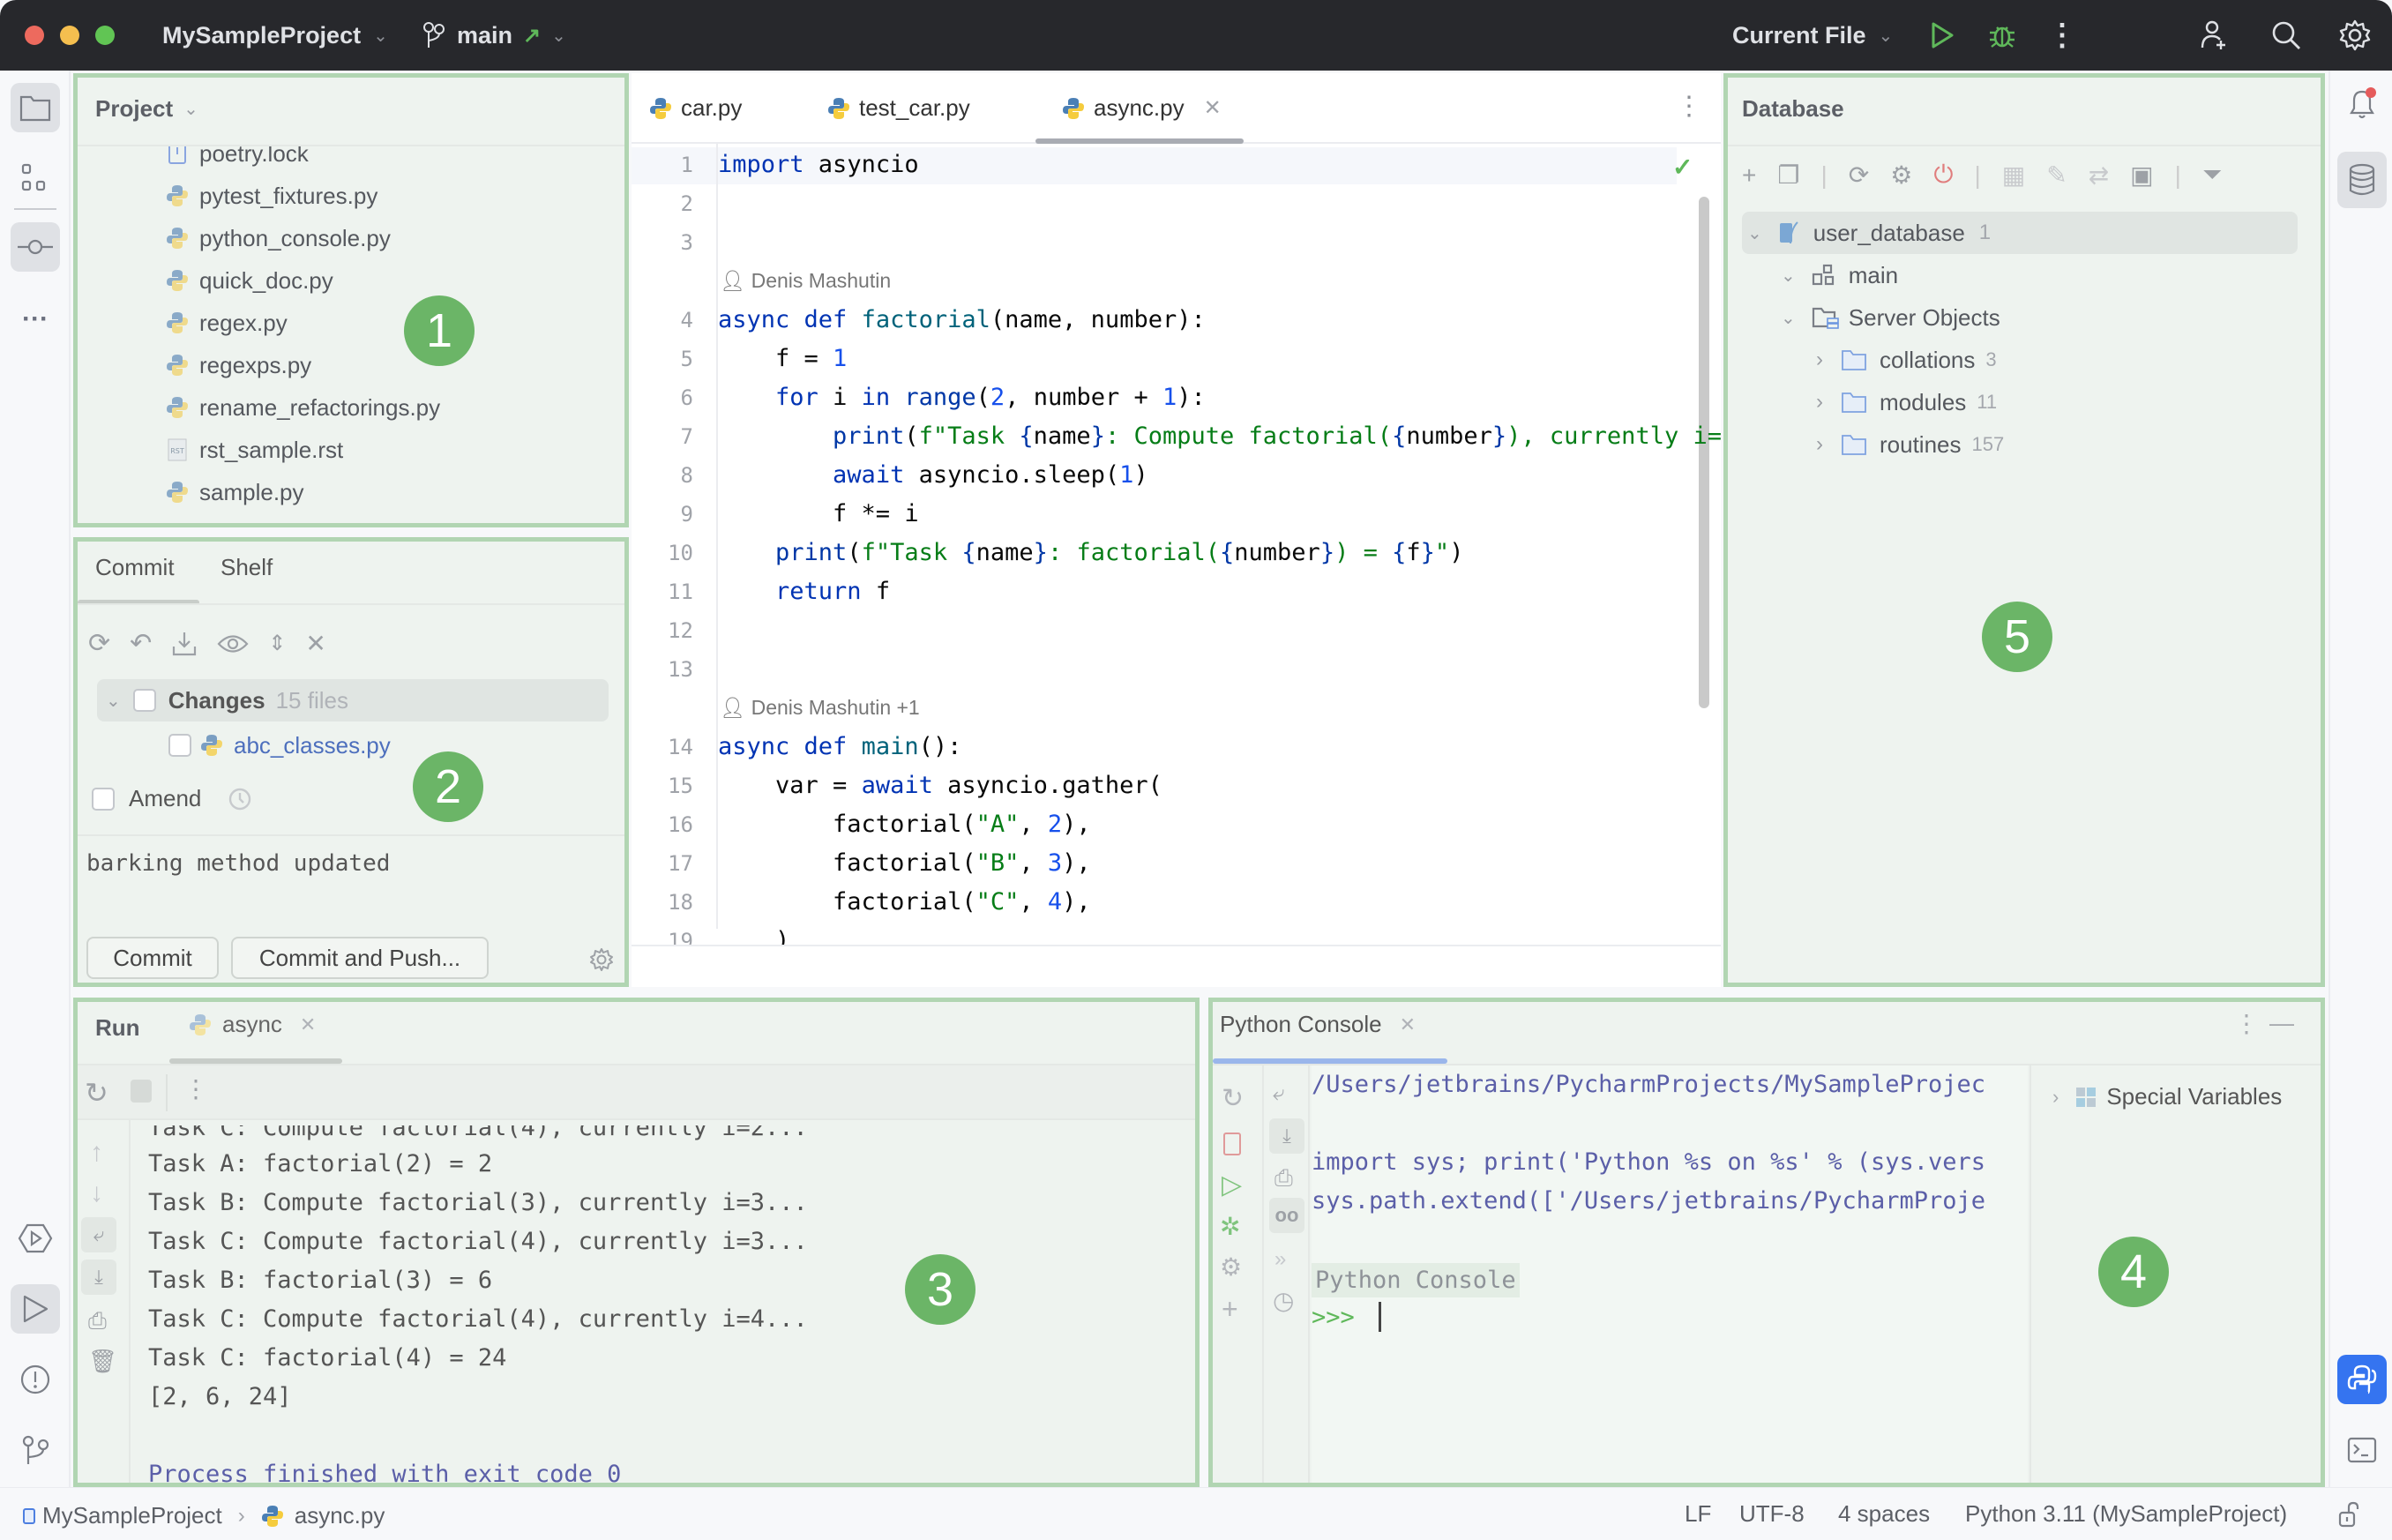 The width and height of the screenshot is (2392, 1540). I want to click on filter-icon: ⏷, so click(2212, 175).